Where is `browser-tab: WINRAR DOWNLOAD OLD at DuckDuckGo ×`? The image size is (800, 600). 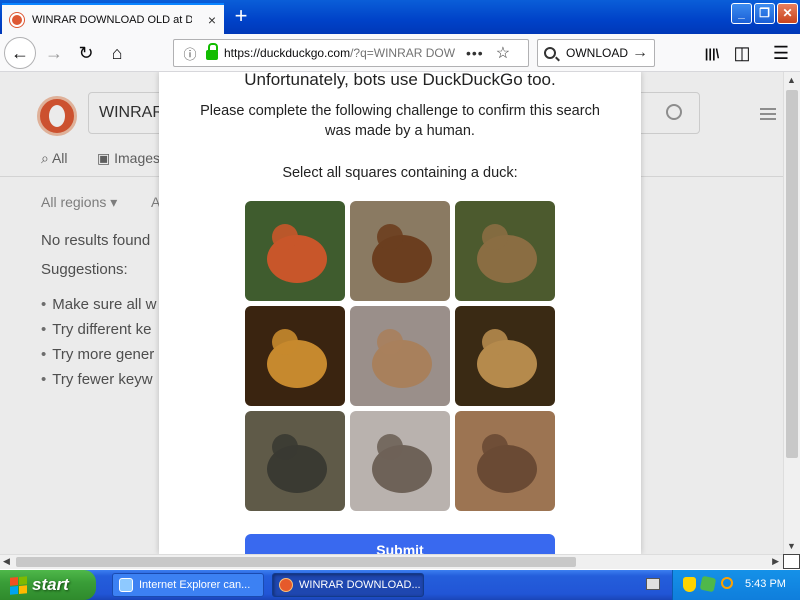
browser-tab: WINRAR DOWNLOAD OLD at DuckDuckGo × is located at coordinates (113, 18).